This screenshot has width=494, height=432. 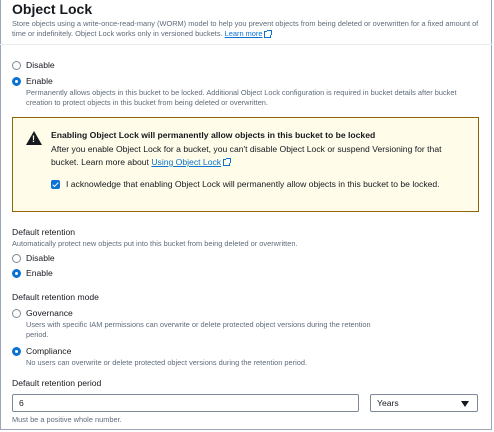 I want to click on retention-unit-select: Years, so click(x=424, y=403).